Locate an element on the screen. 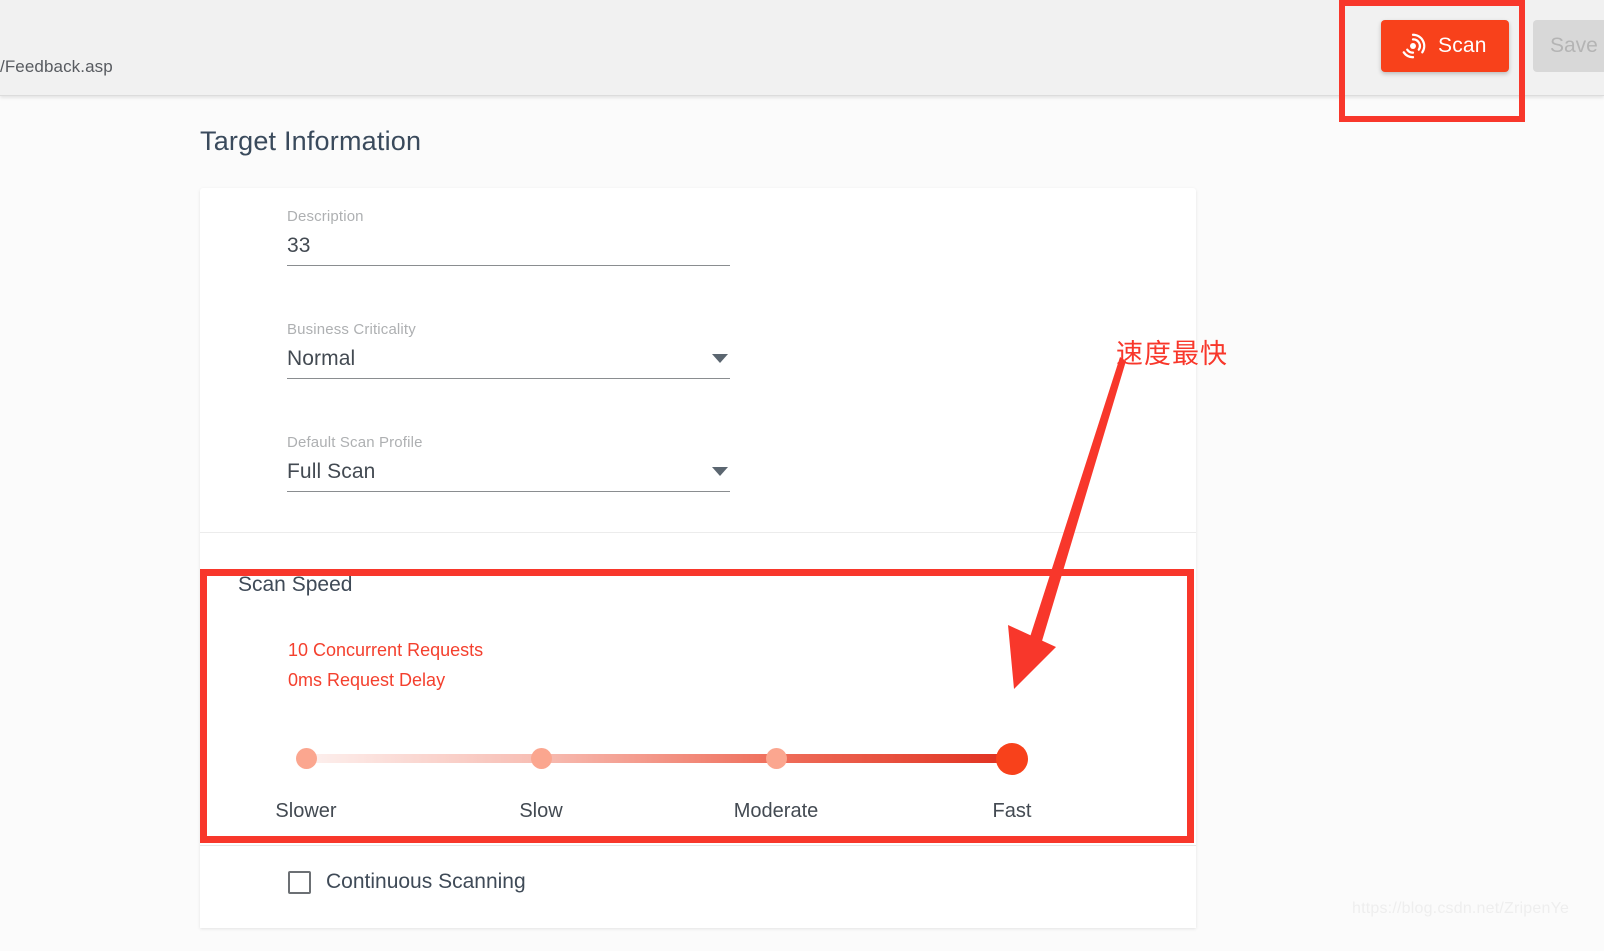 The height and width of the screenshot is (951, 1604). slider-tick-moderate is located at coordinates (776, 758).